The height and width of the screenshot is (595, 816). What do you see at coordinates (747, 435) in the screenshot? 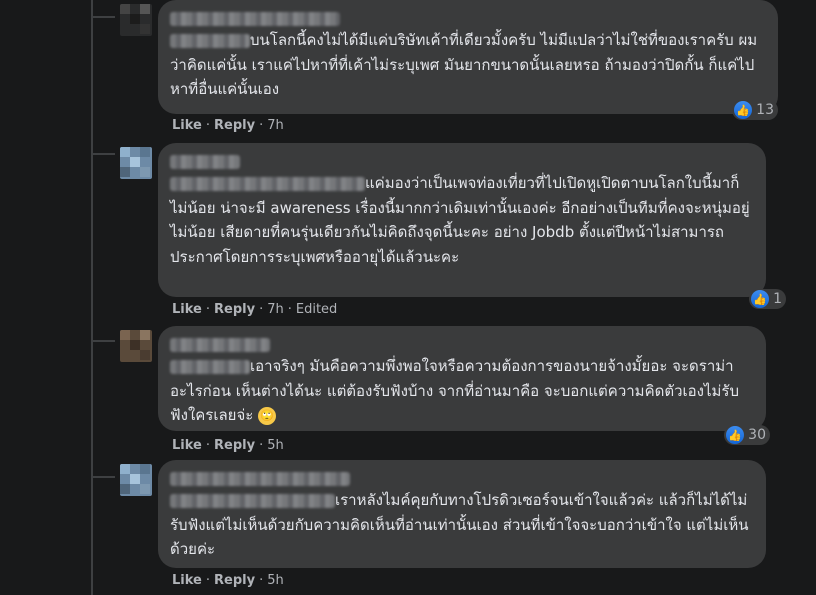
I see `reaction-summary: 👍 30` at bounding box center [747, 435].